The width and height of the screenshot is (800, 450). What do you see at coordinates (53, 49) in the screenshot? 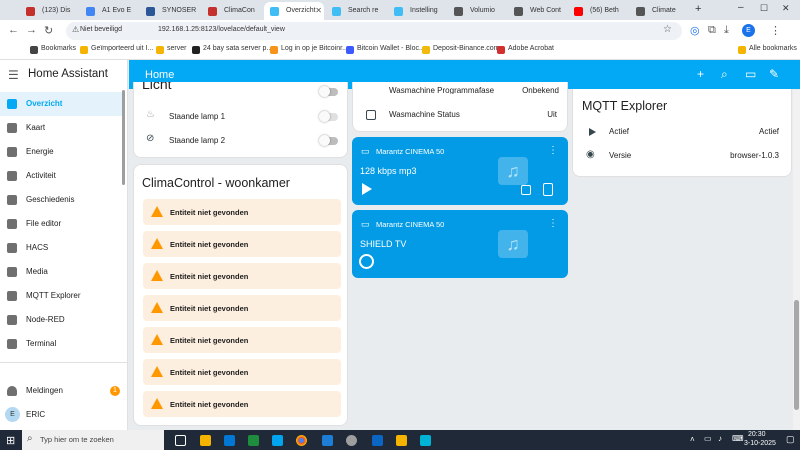
I see `bookmark-item: Bookmarks` at bounding box center [53, 49].